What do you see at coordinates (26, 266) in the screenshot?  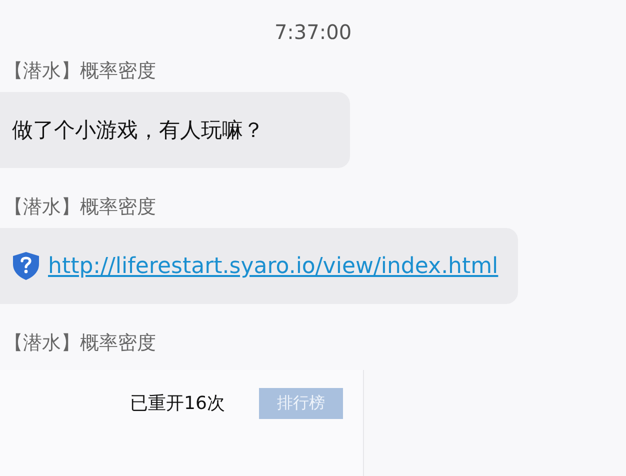 I see `shield-question-icon` at bounding box center [26, 266].